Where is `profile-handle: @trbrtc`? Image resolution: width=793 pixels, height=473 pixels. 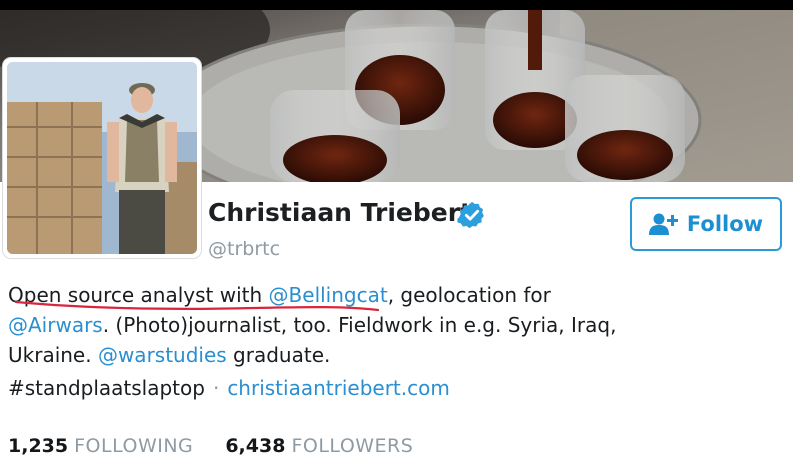
profile-handle: @trbrtc is located at coordinates (244, 249).